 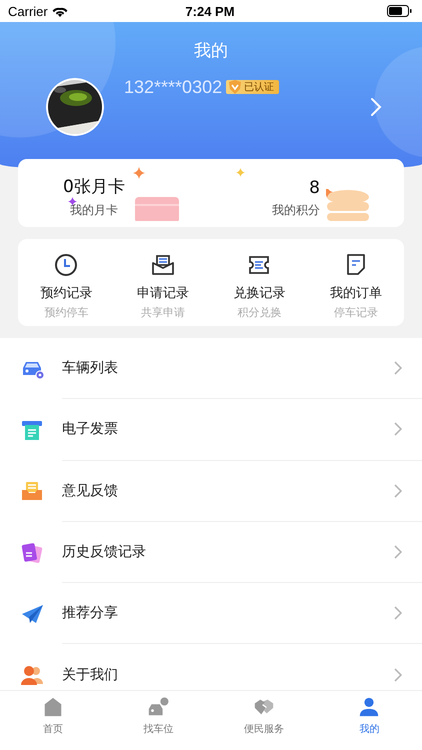 I want to click on shortcut-label: 兑换记录, so click(x=259, y=293).